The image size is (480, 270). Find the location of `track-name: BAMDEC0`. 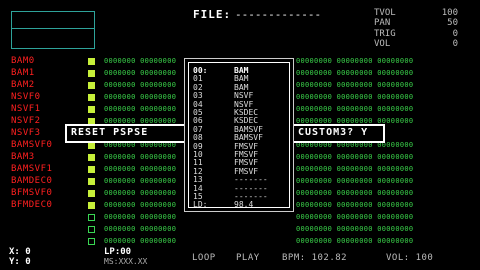

track-name: BAMDEC0 is located at coordinates (31, 181).